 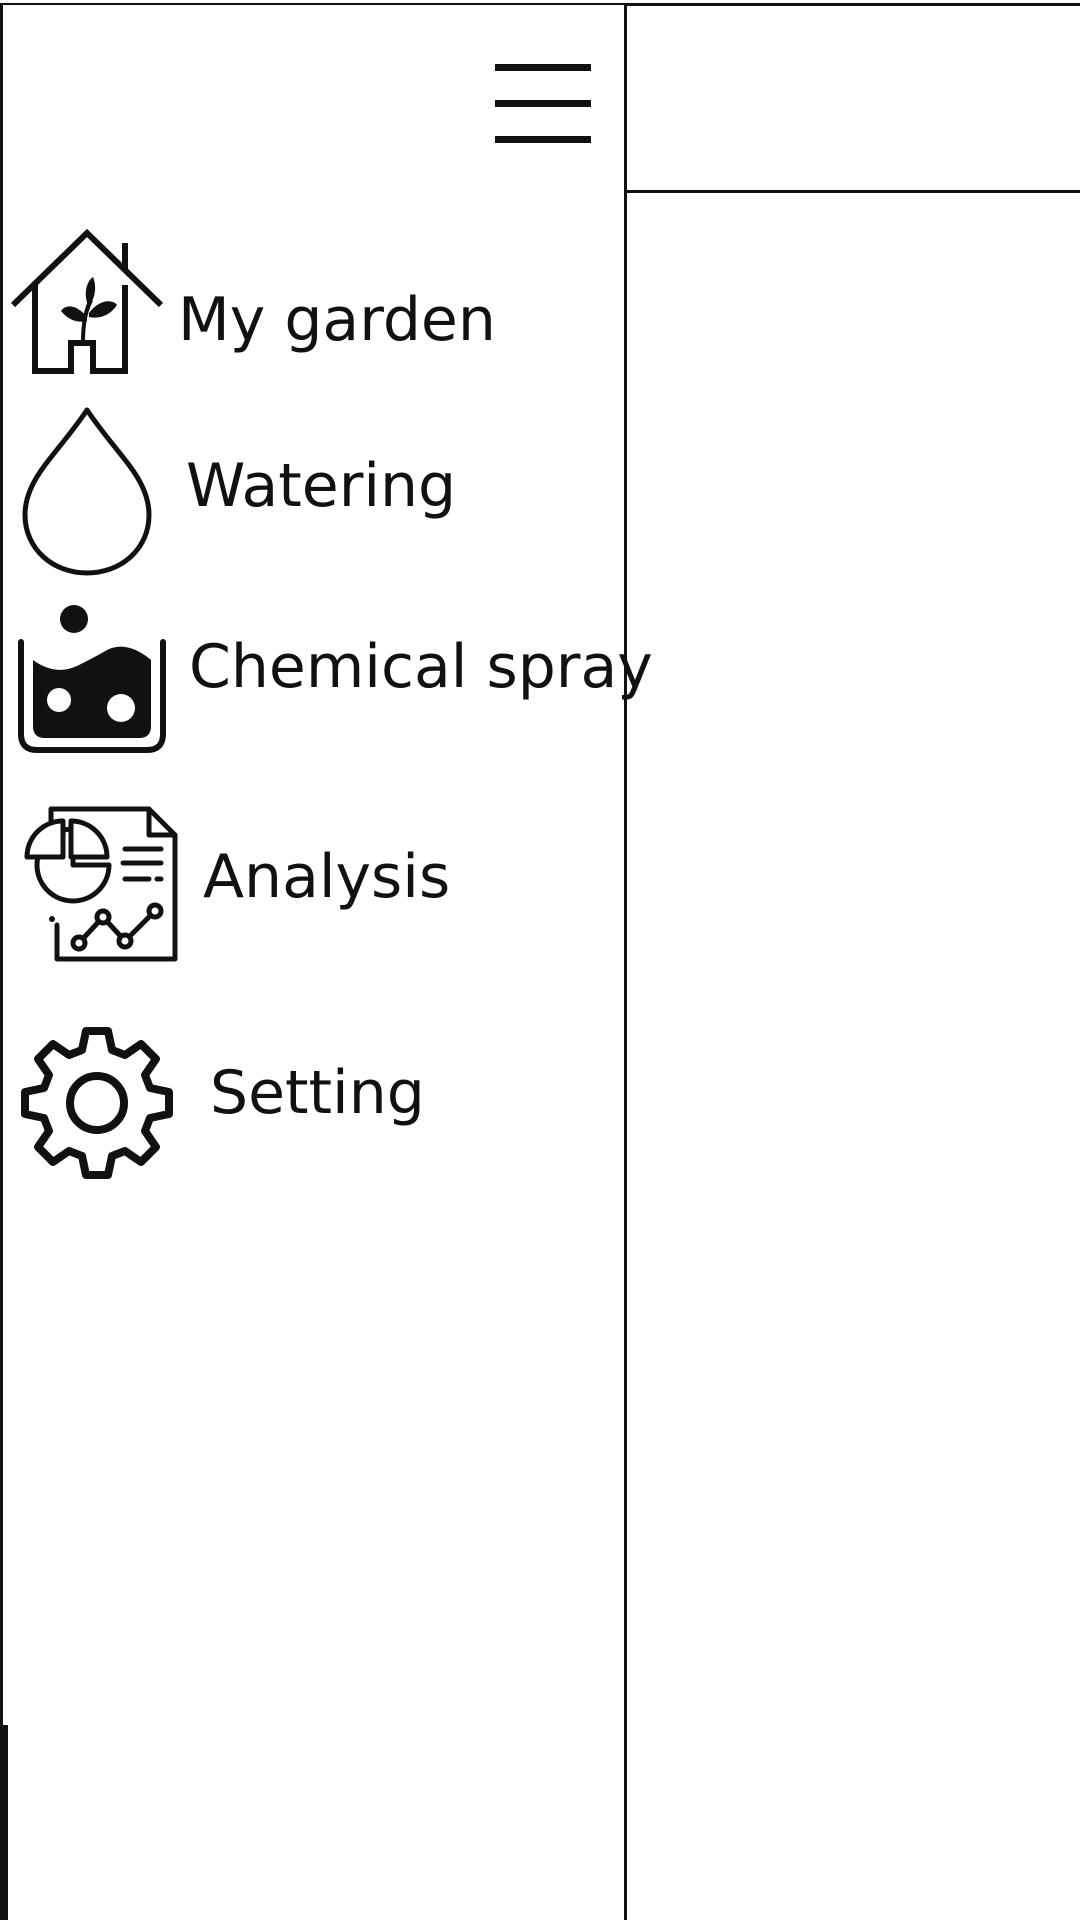 I want to click on nav-item-setting: Setting, so click(x=315, y=1105).